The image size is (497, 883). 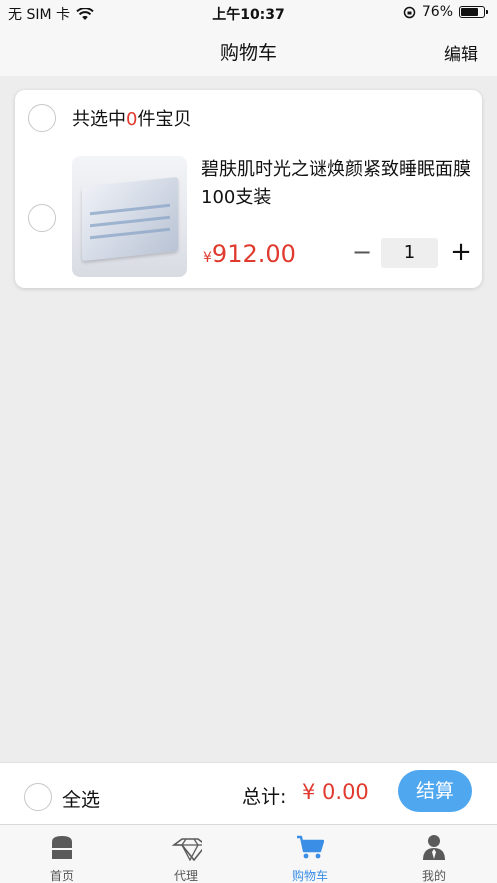 What do you see at coordinates (42, 218) in the screenshot?
I see `select-item-checkbox` at bounding box center [42, 218].